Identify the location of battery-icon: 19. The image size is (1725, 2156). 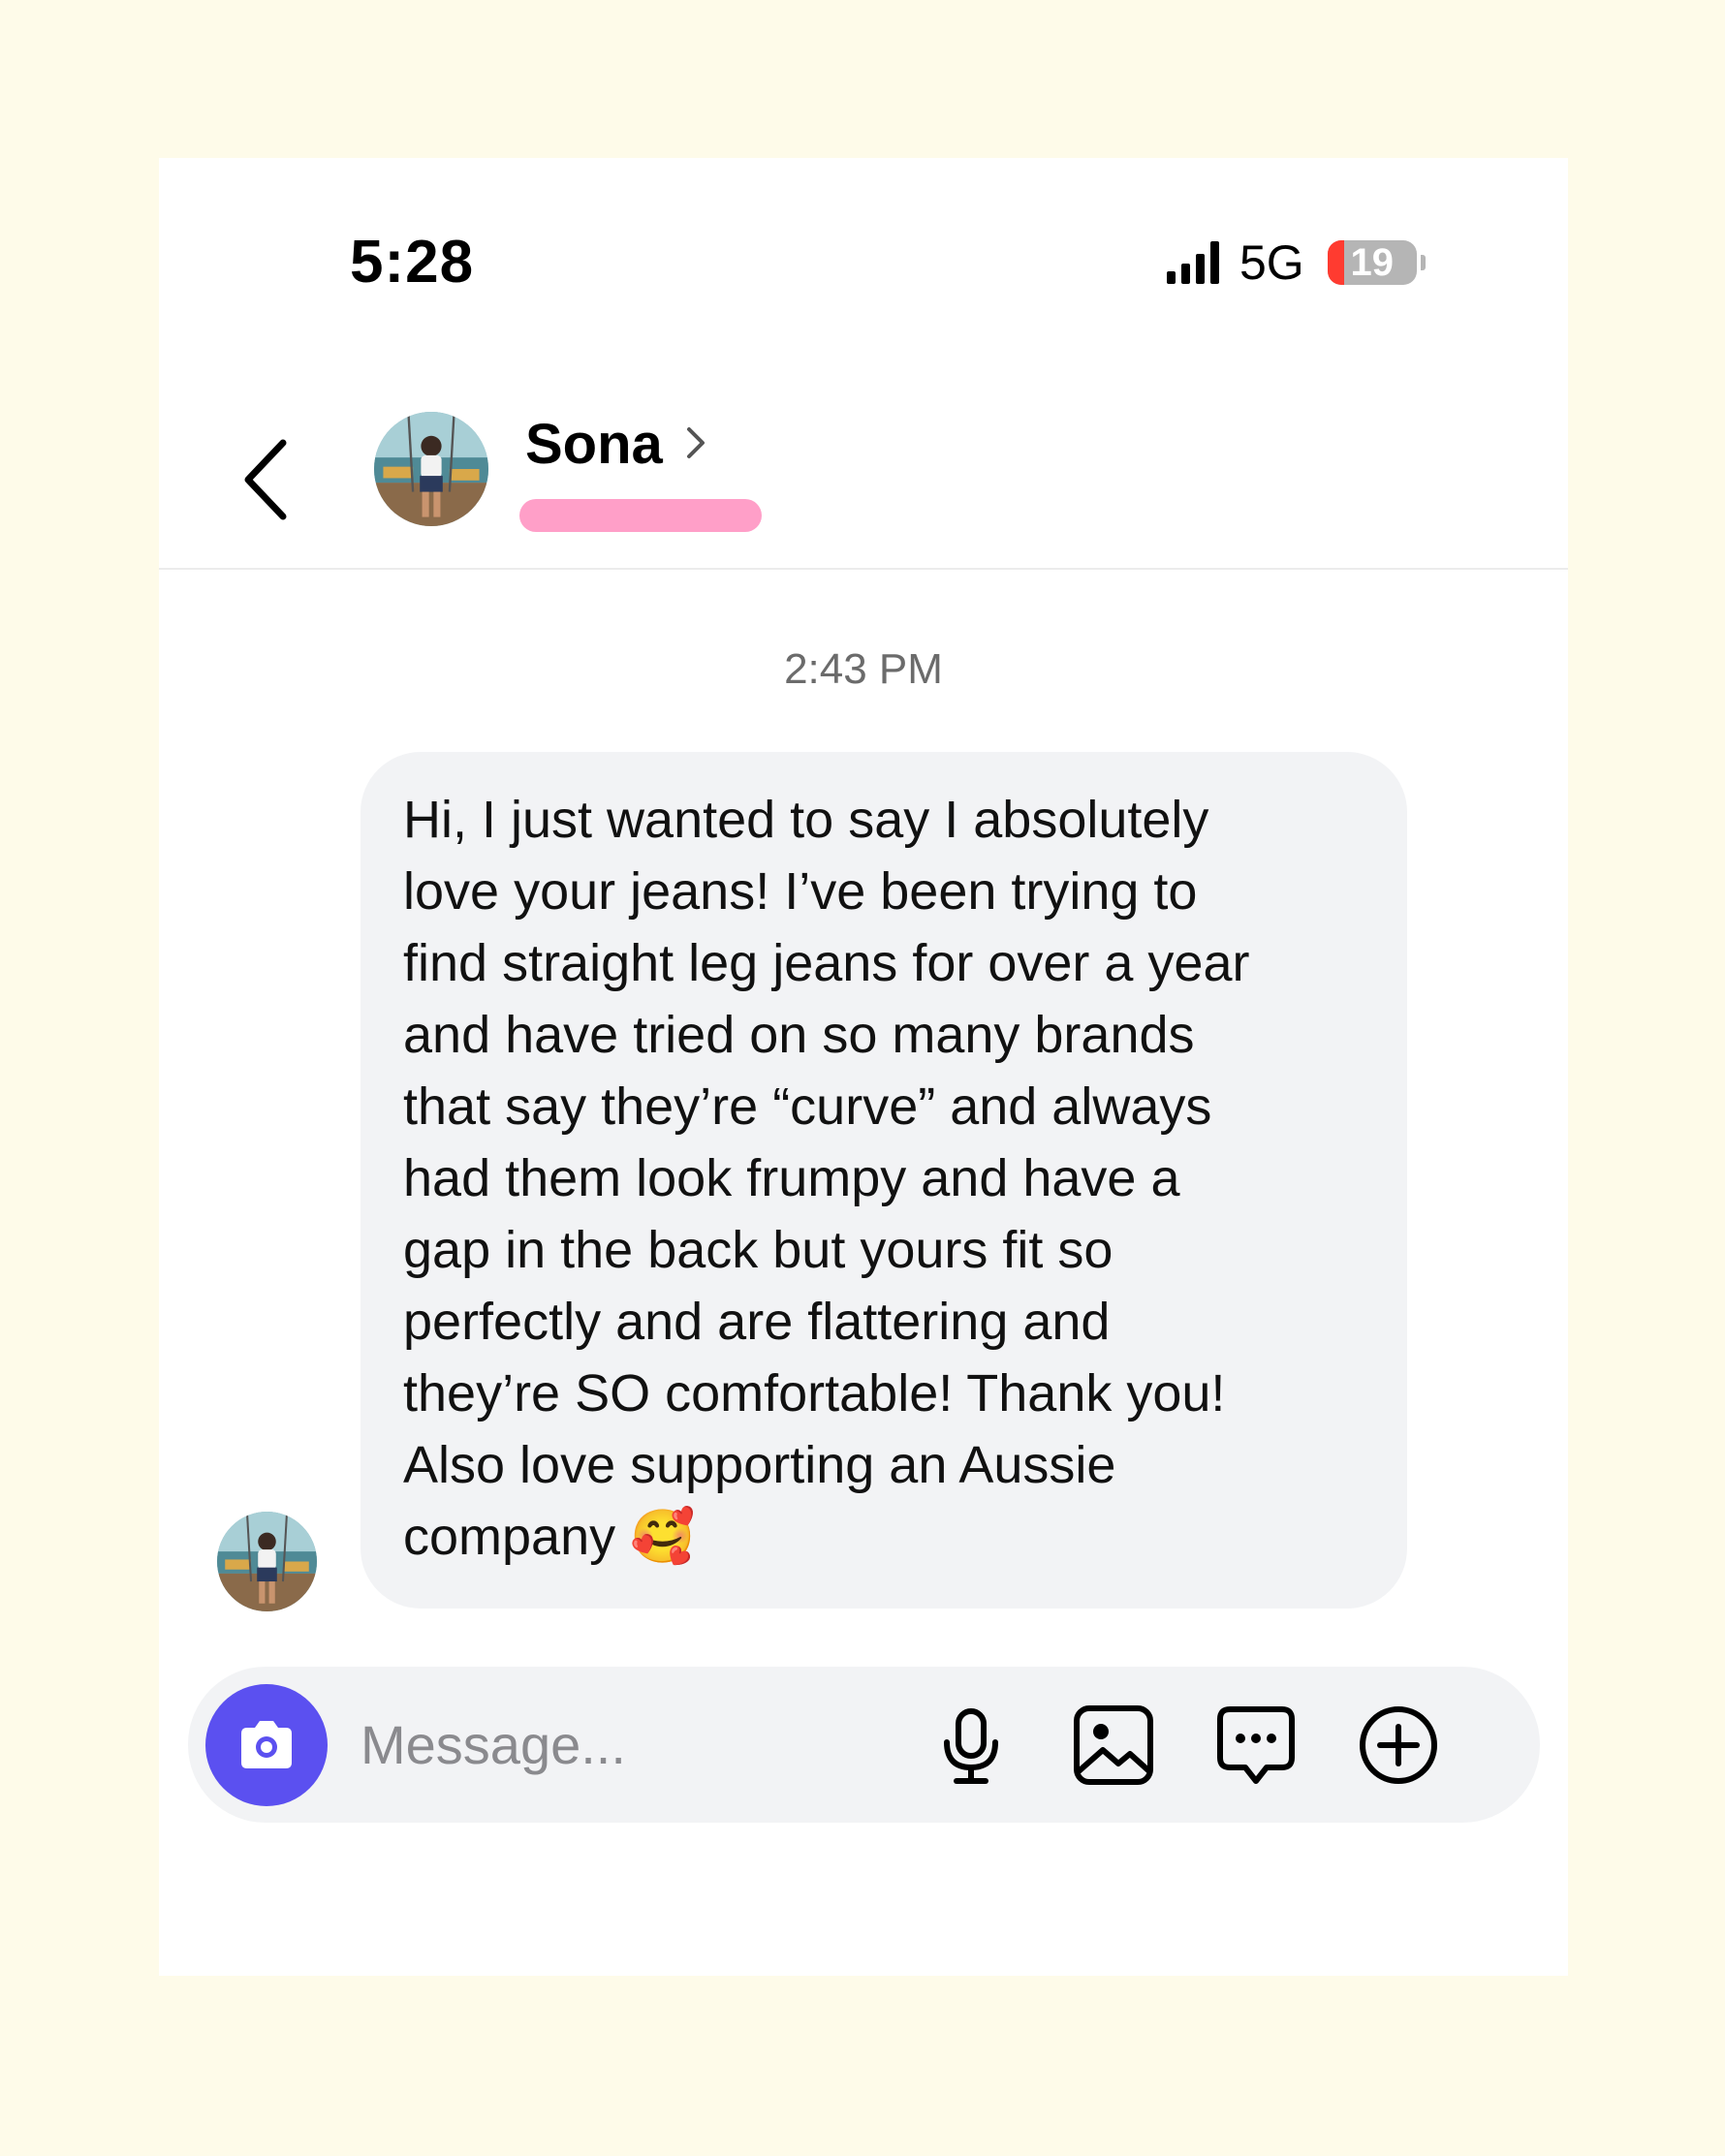
(1372, 262).